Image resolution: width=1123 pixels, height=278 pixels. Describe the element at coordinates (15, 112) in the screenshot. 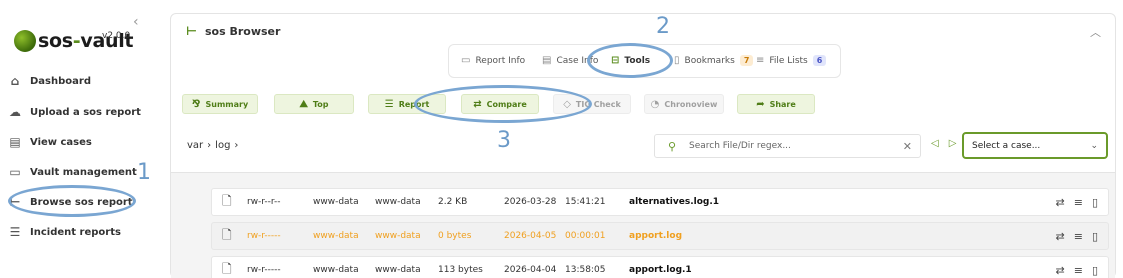

I see `cloud-upload-icon: ☁` at that location.